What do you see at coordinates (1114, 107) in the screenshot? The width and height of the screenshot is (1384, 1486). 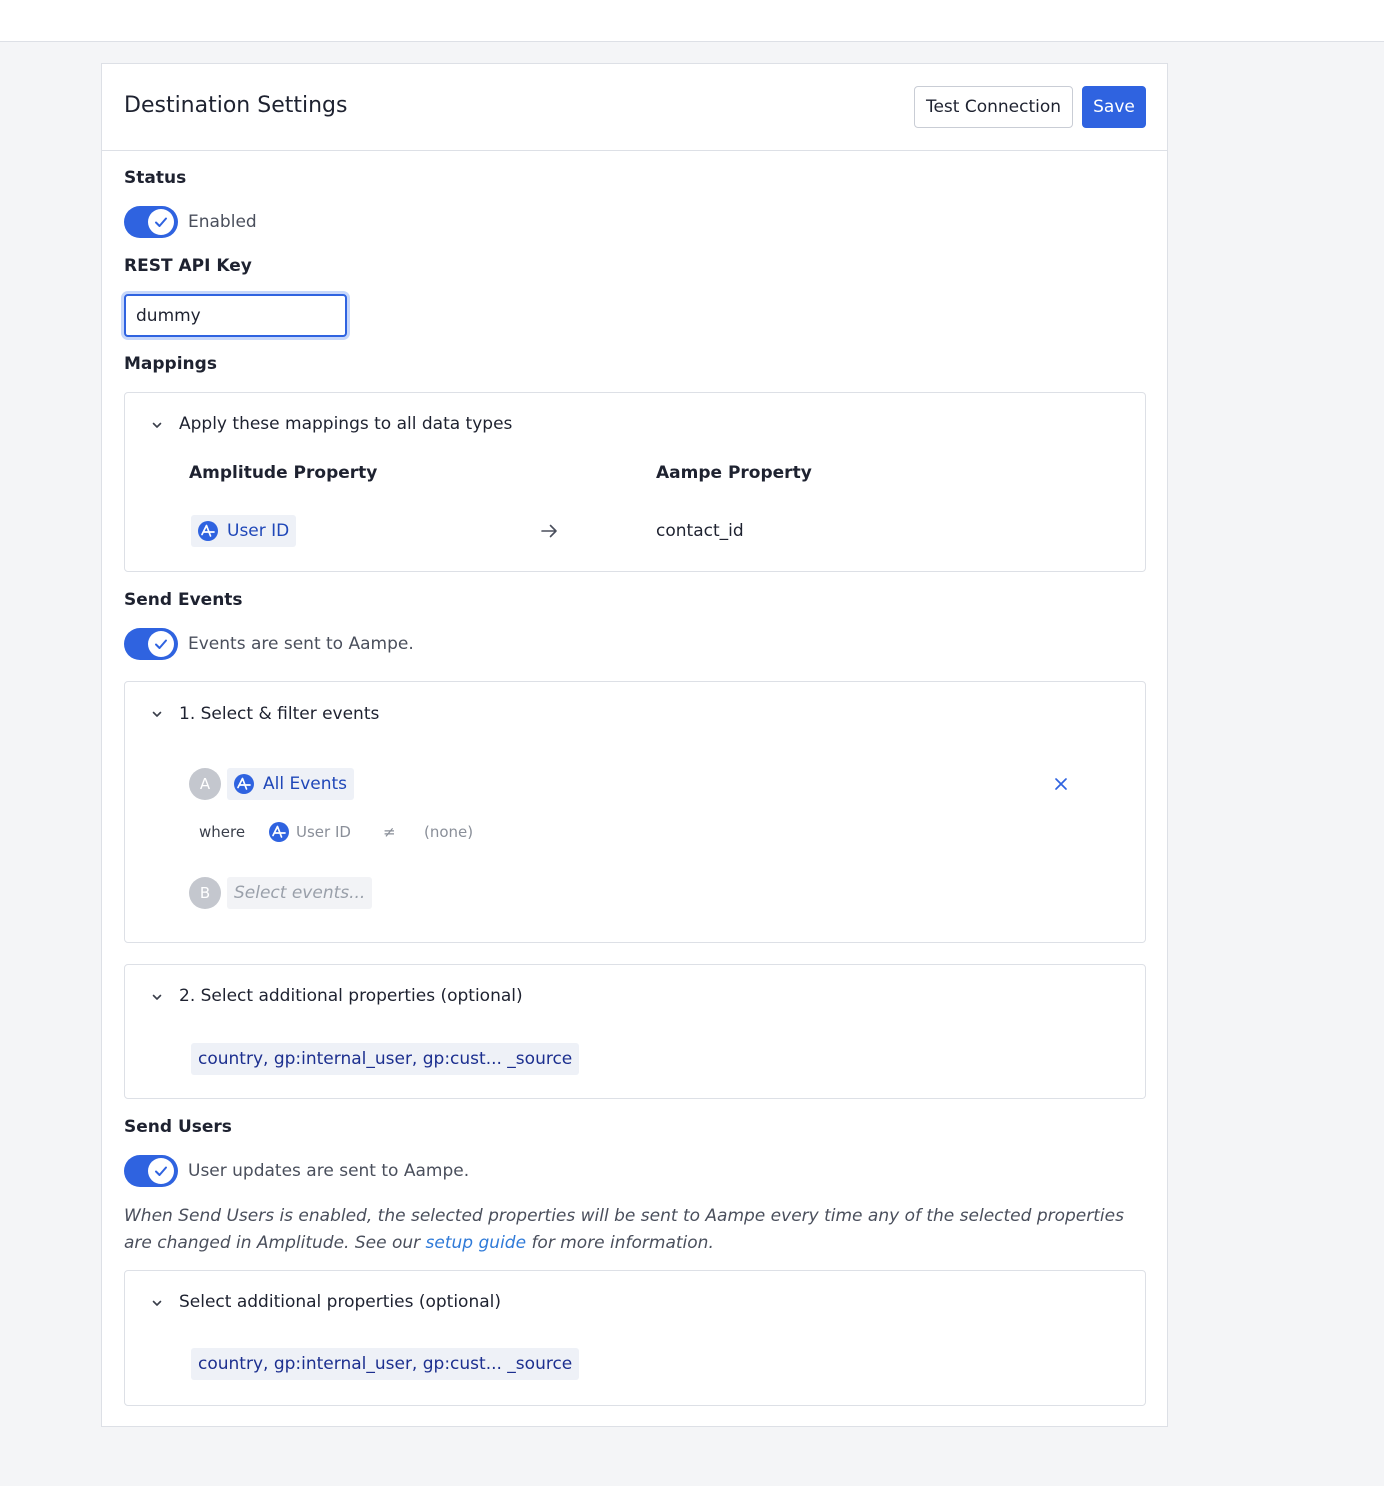 I see `save-button: Save` at bounding box center [1114, 107].